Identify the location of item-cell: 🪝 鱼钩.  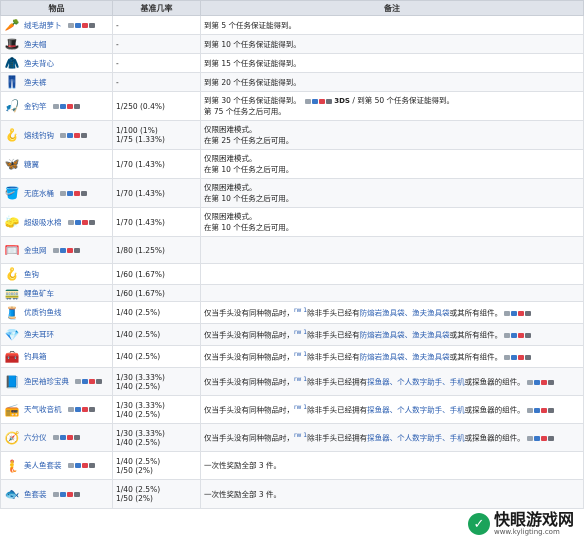
(56, 274).